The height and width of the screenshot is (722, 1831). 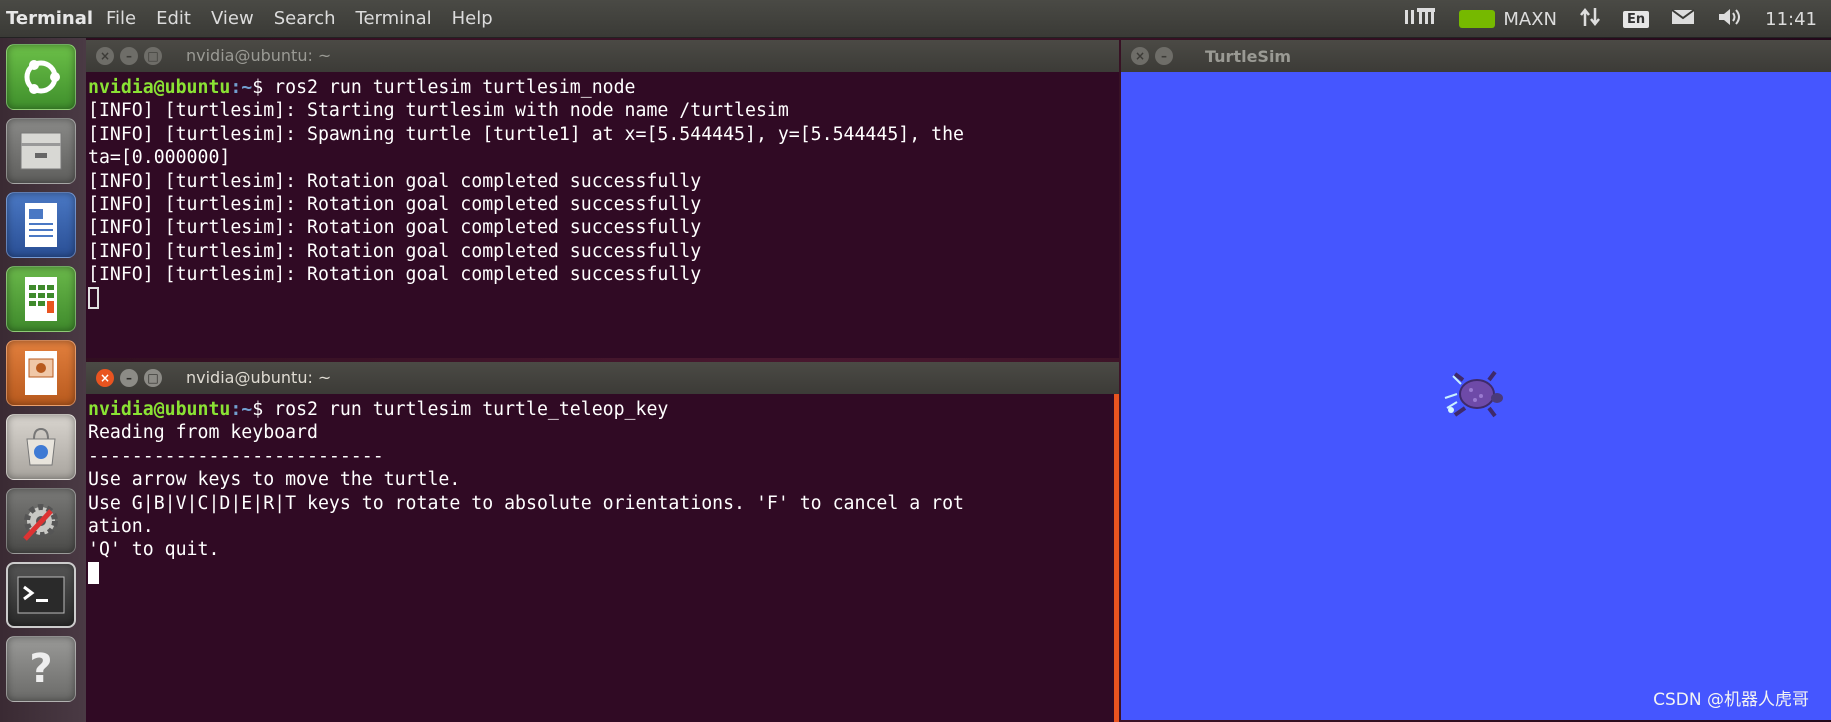 I want to click on keyboard-layout-indicator: En, so click(x=1636, y=19).